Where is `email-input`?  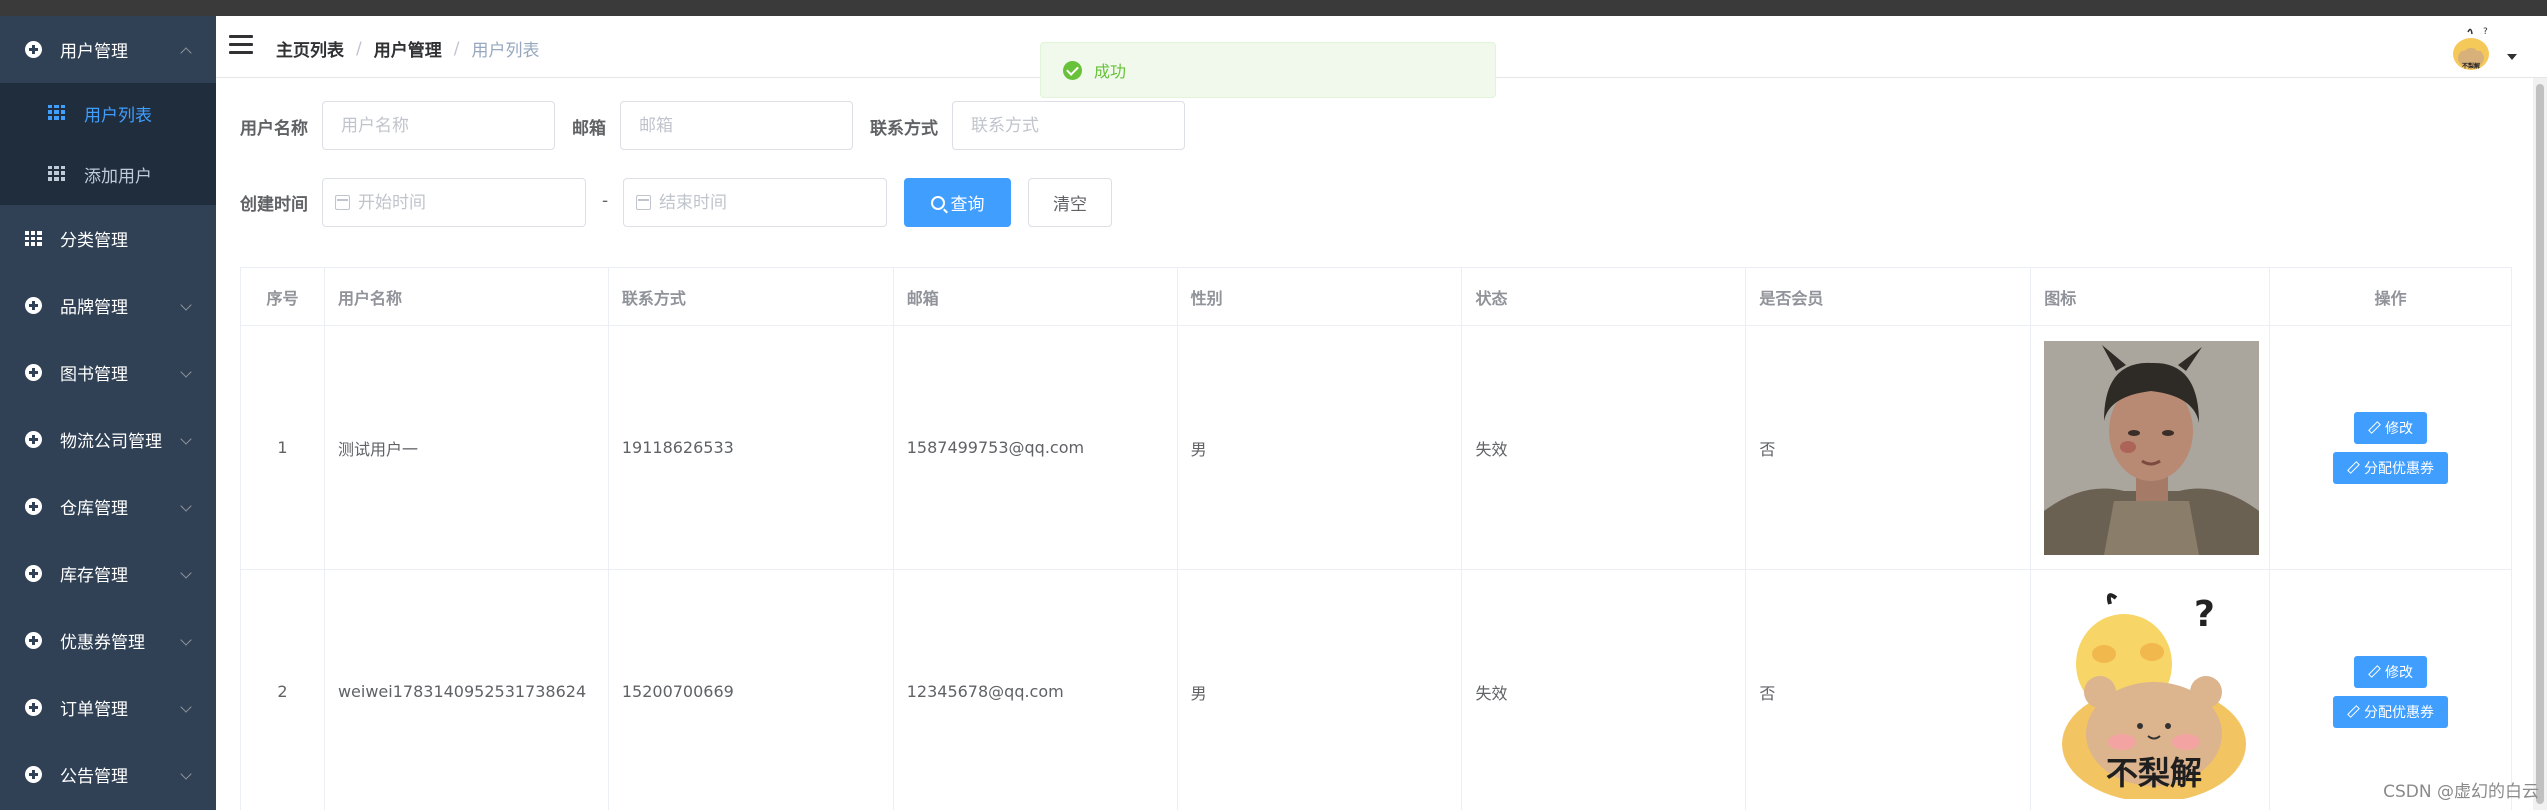 email-input is located at coordinates (736, 125).